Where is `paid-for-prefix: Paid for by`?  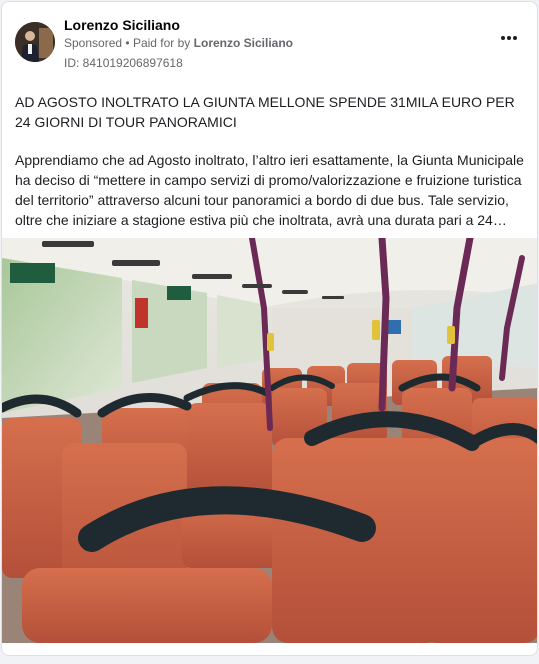
paid-for-prefix: Paid for by is located at coordinates (161, 43).